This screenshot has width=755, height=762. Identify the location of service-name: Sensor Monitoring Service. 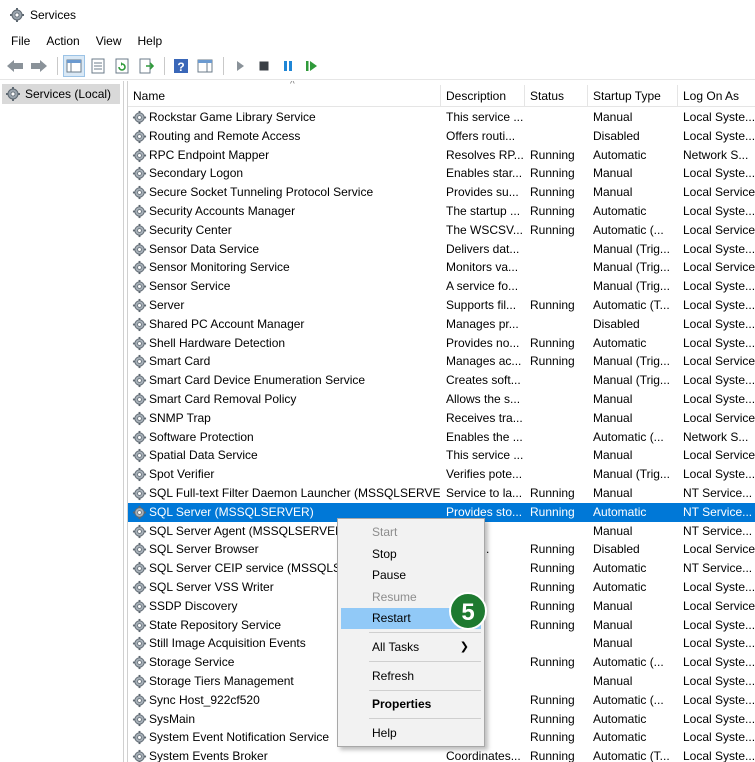
(219, 267).